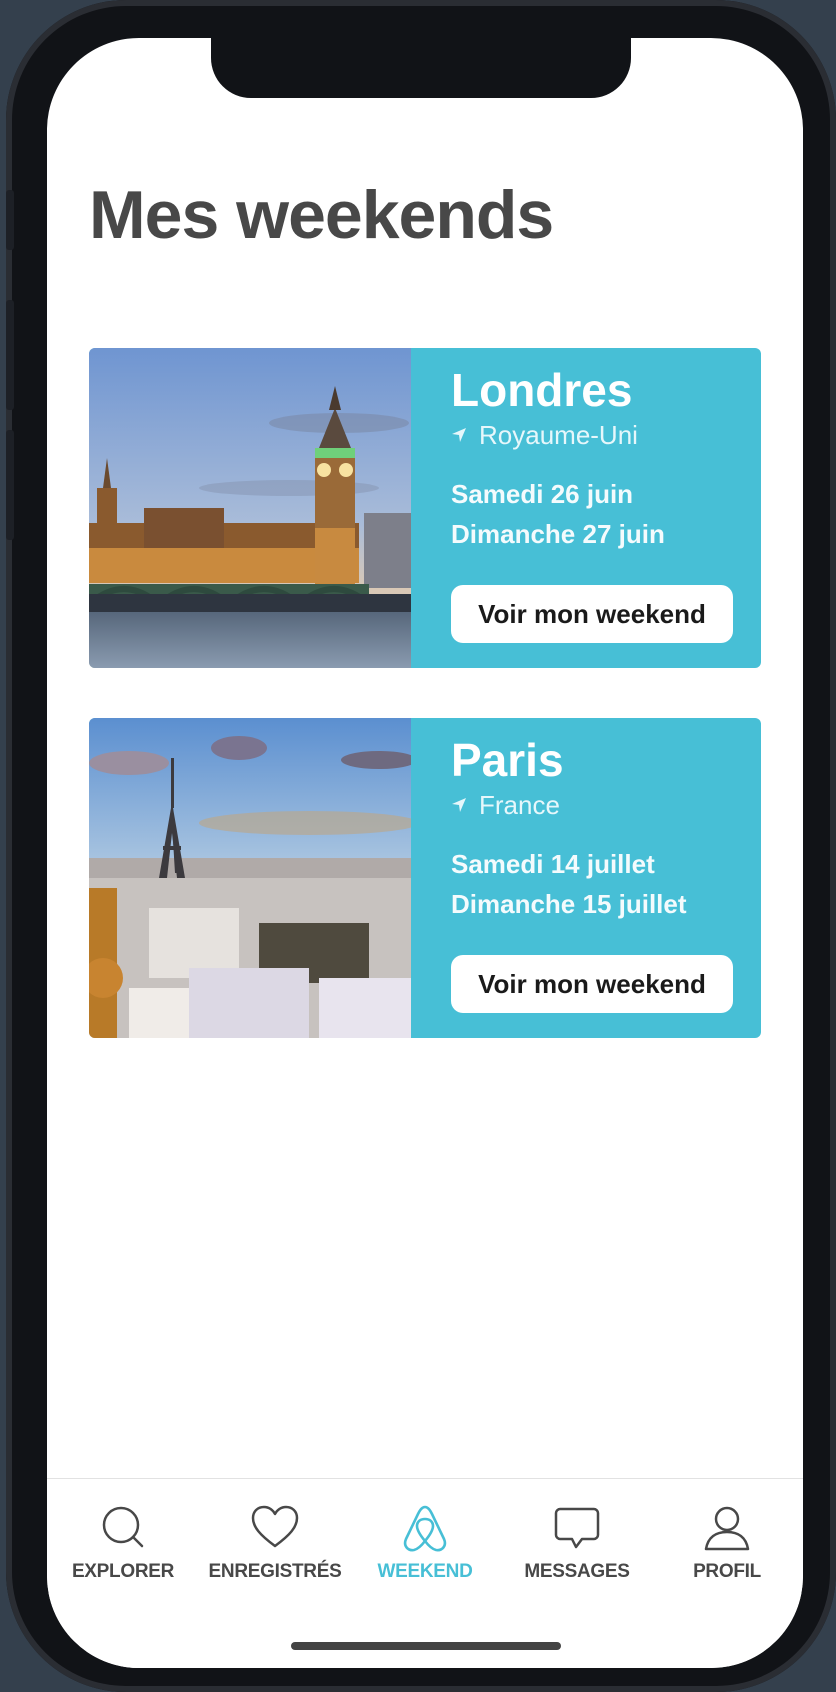 The image size is (836, 1692). I want to click on date-start: Samedi 26 juin, so click(542, 494).